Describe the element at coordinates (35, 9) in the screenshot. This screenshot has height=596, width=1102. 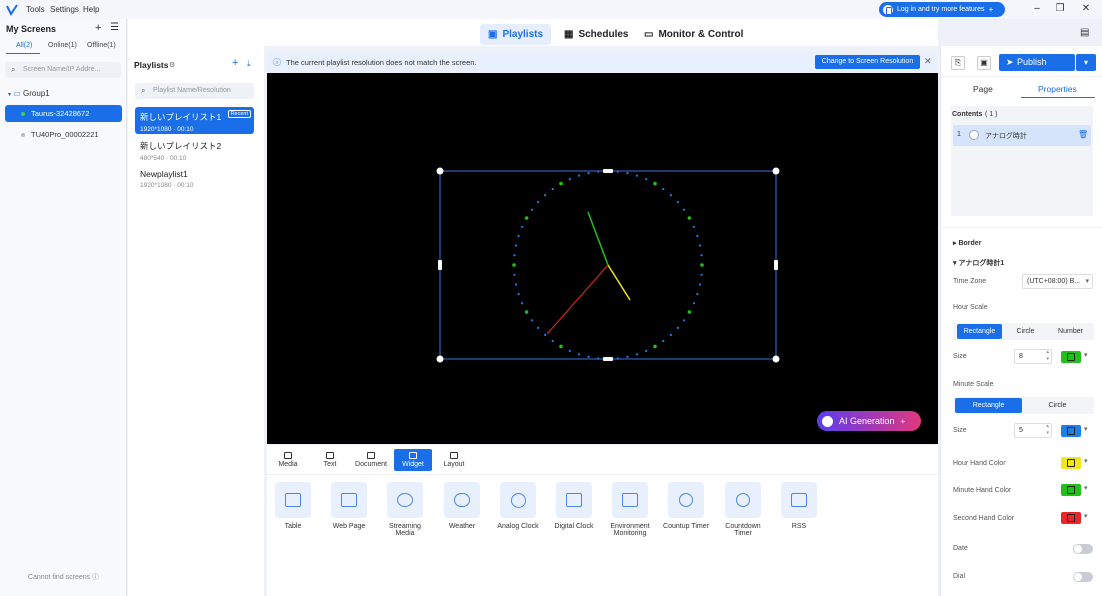
I see `menu-tools: Tools` at that location.